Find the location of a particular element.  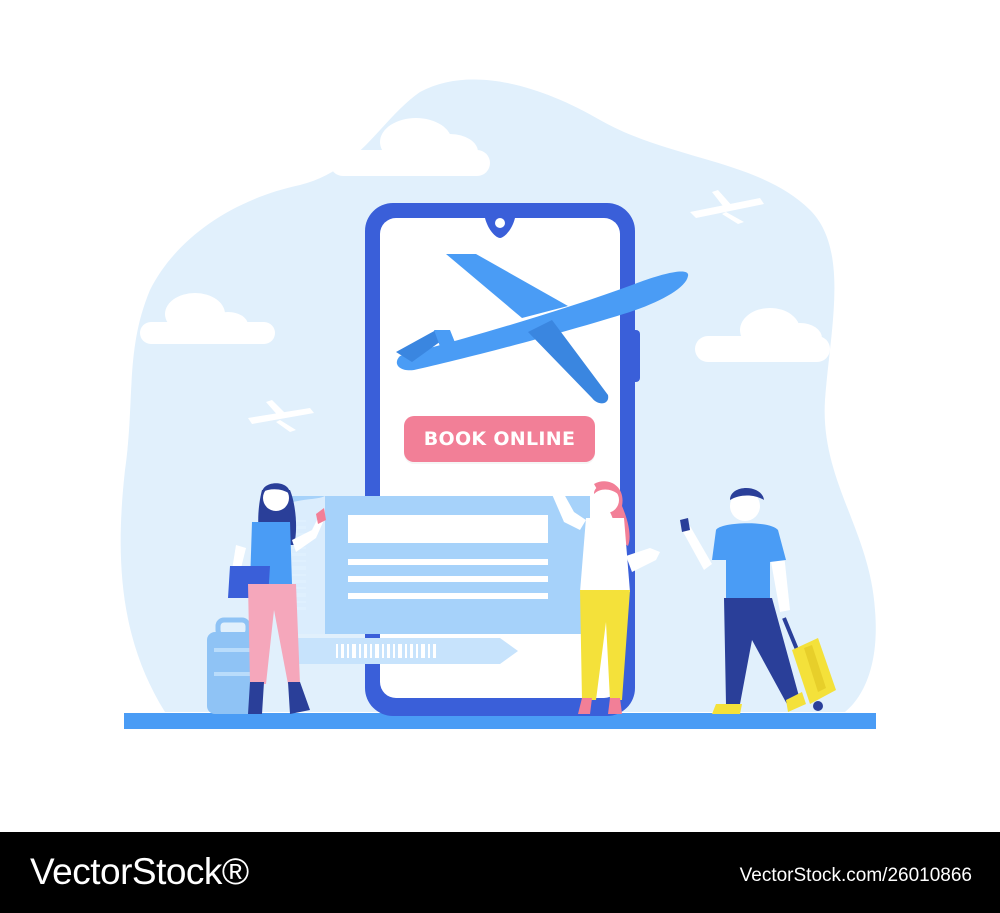

vectorstock-logo: VectorStock® is located at coordinates (139, 871).